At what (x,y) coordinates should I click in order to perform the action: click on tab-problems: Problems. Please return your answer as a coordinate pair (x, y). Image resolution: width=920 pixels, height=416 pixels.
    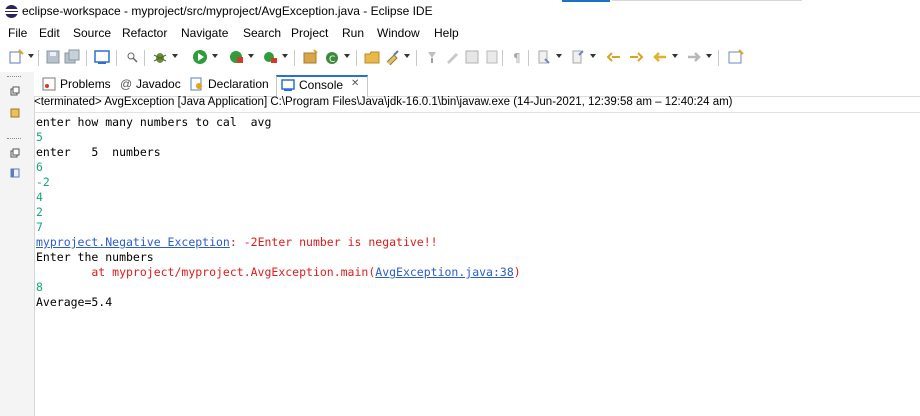
    Looking at the image, I should click on (76, 85).